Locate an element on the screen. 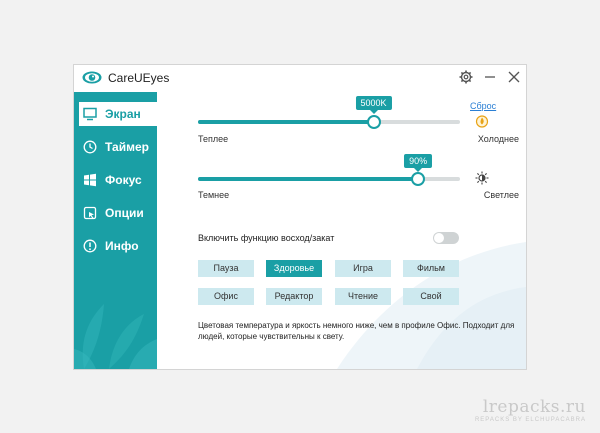 Image resolution: width=600 pixels, height=433 pixels. sidebar: Экран Таймер Фокус Опции Инфо is located at coordinates (115, 230).